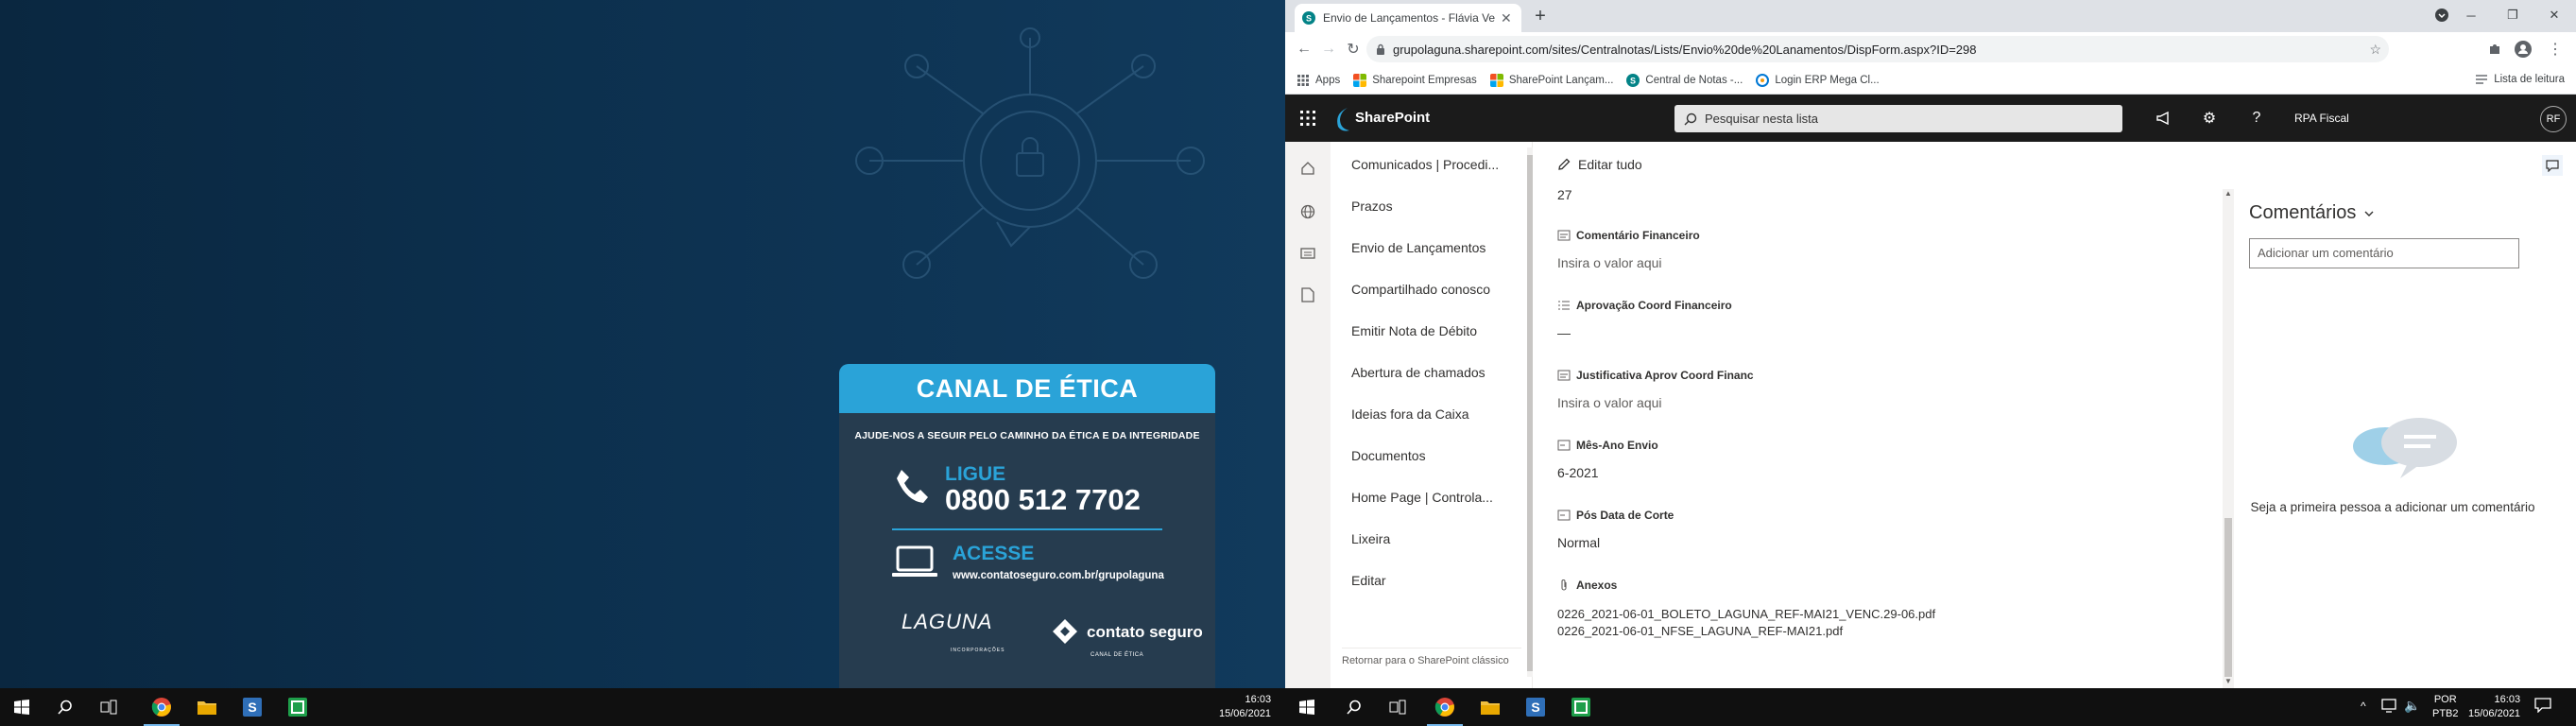 The image size is (2576, 726). I want to click on menu-button: ⋮, so click(2555, 49).